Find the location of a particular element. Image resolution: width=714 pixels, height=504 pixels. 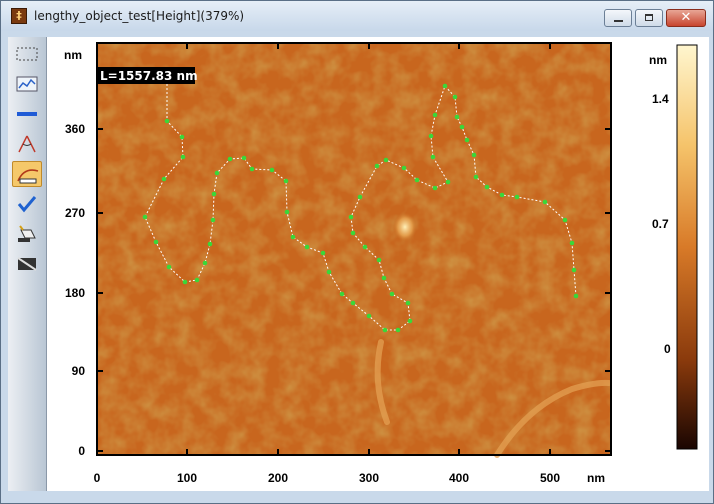

maximize-icon is located at coordinates (649, 17).